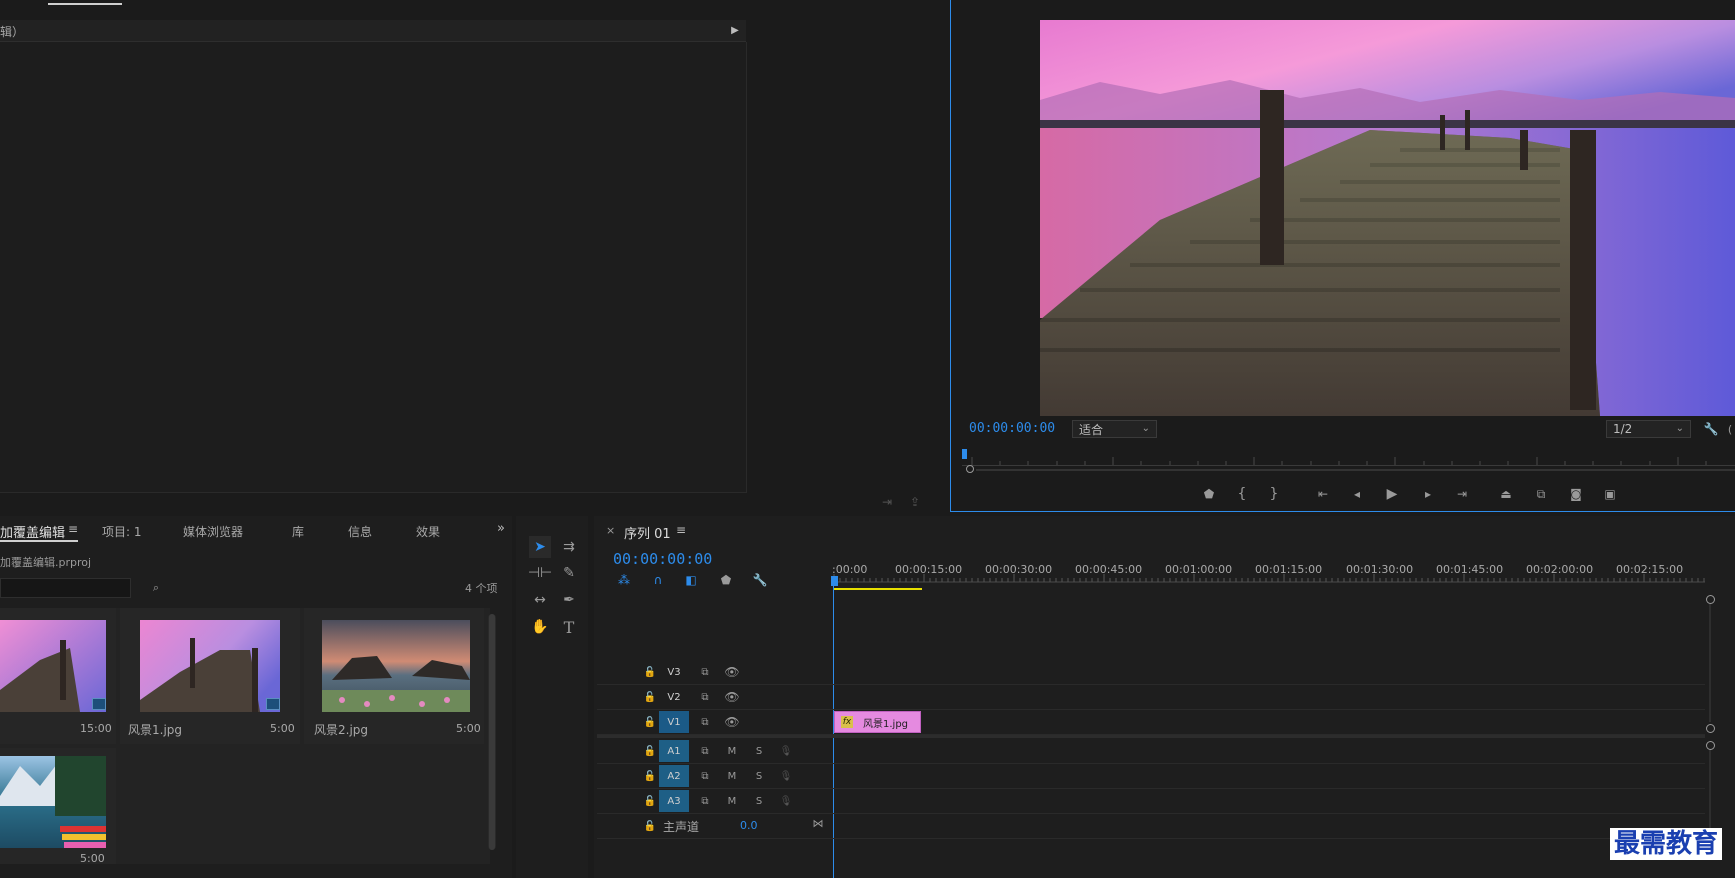 The height and width of the screenshot is (878, 1735). I want to click on add-marker-icon: ⬟, so click(726, 580).